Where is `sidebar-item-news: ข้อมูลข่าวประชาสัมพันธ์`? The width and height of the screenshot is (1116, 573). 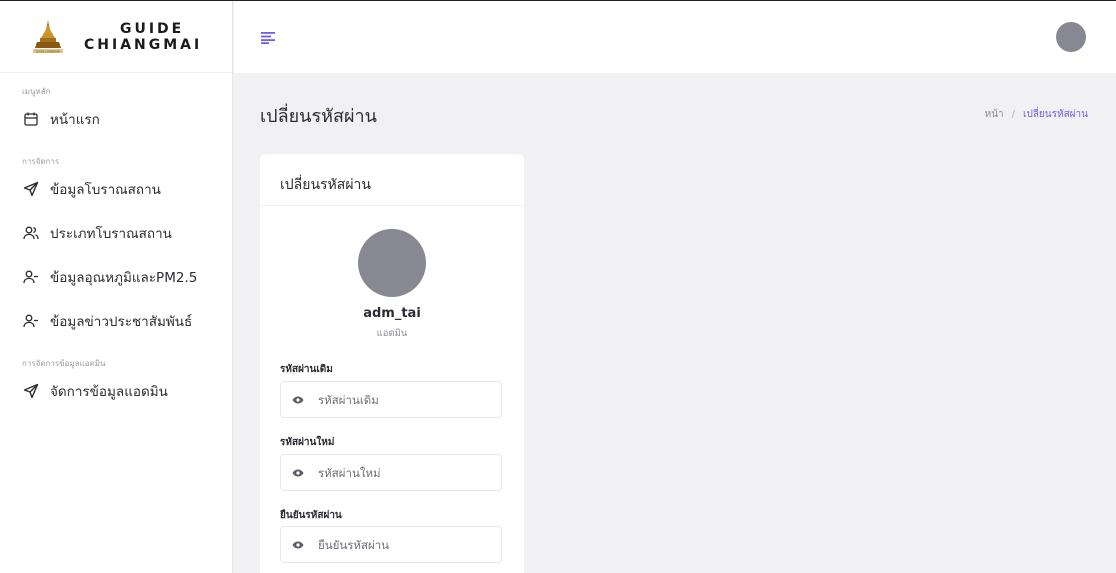
sidebar-item-news: ข้อมูลข่าวประชาสัมพันธ์ is located at coordinates (116, 321).